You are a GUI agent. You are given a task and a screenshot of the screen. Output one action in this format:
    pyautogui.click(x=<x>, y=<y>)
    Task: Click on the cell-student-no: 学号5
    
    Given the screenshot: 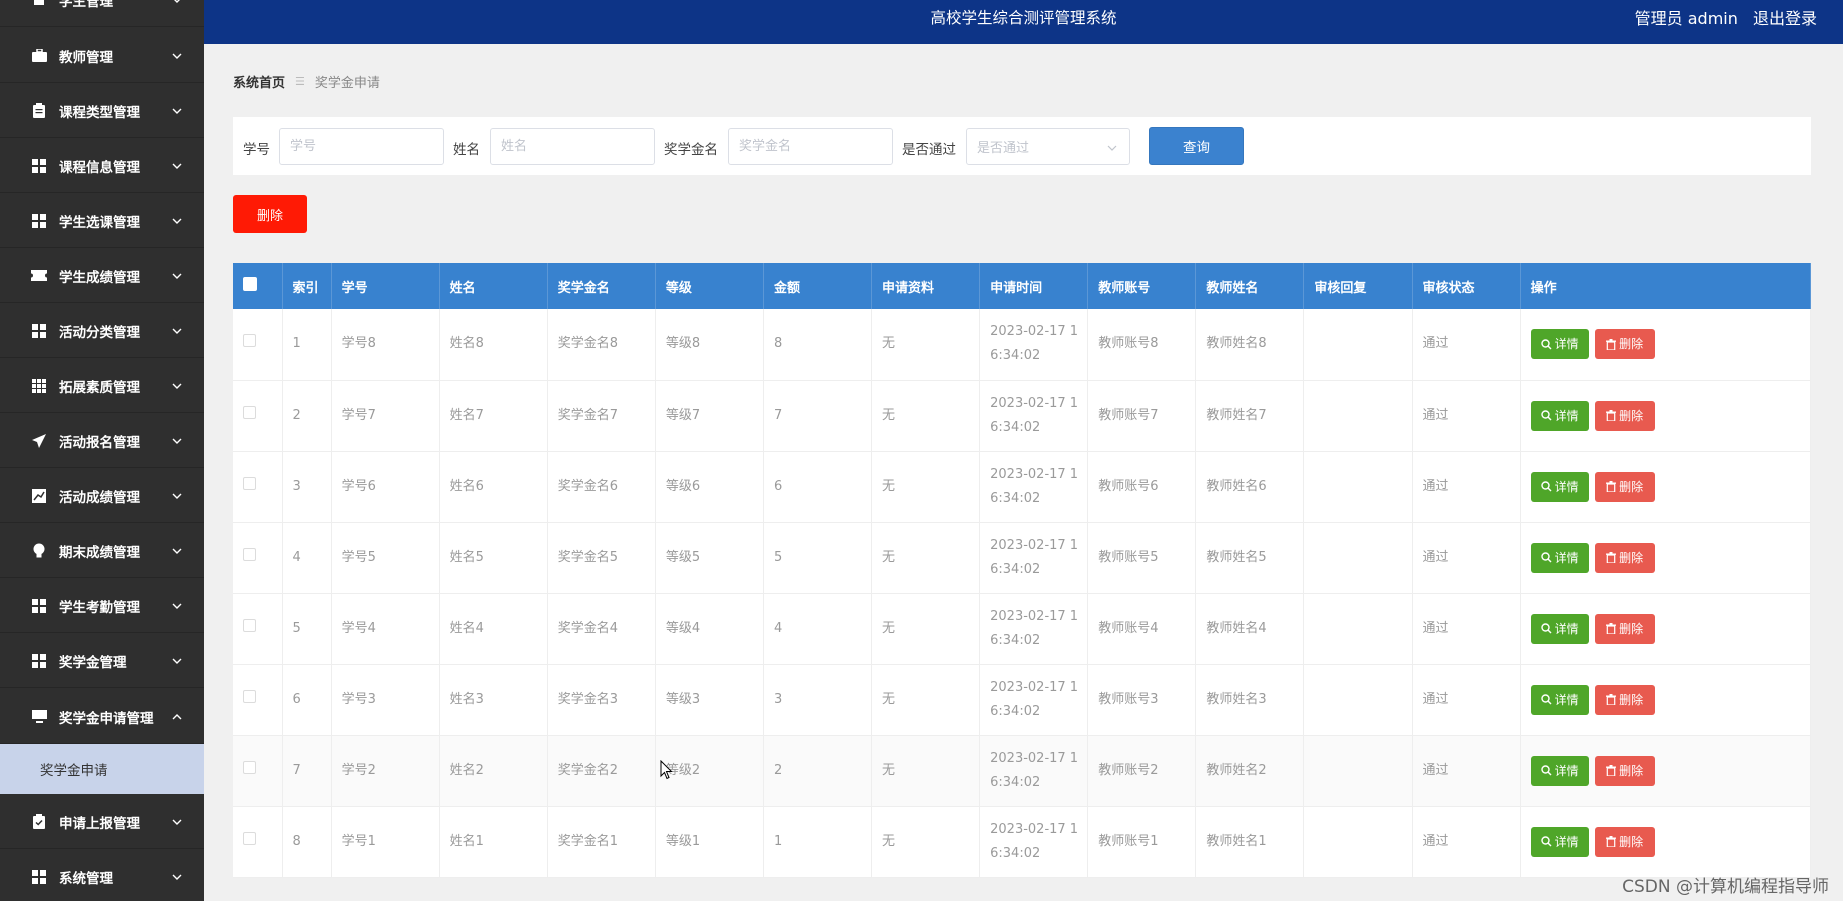 What is the action you would take?
    pyautogui.click(x=385, y=558)
    